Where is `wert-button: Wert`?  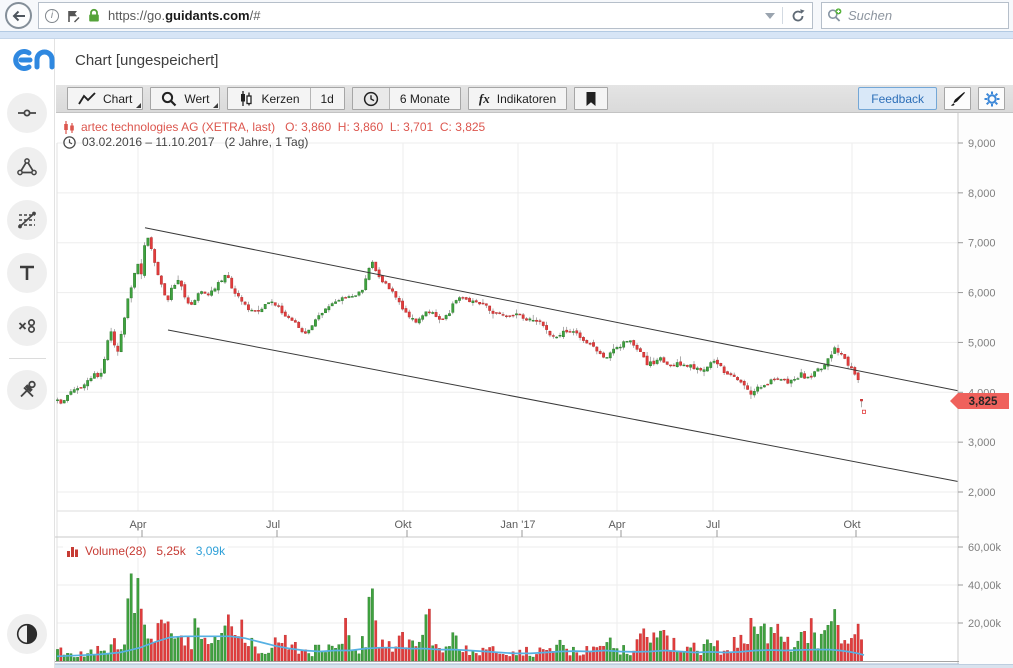 wert-button: Wert is located at coordinates (185, 98).